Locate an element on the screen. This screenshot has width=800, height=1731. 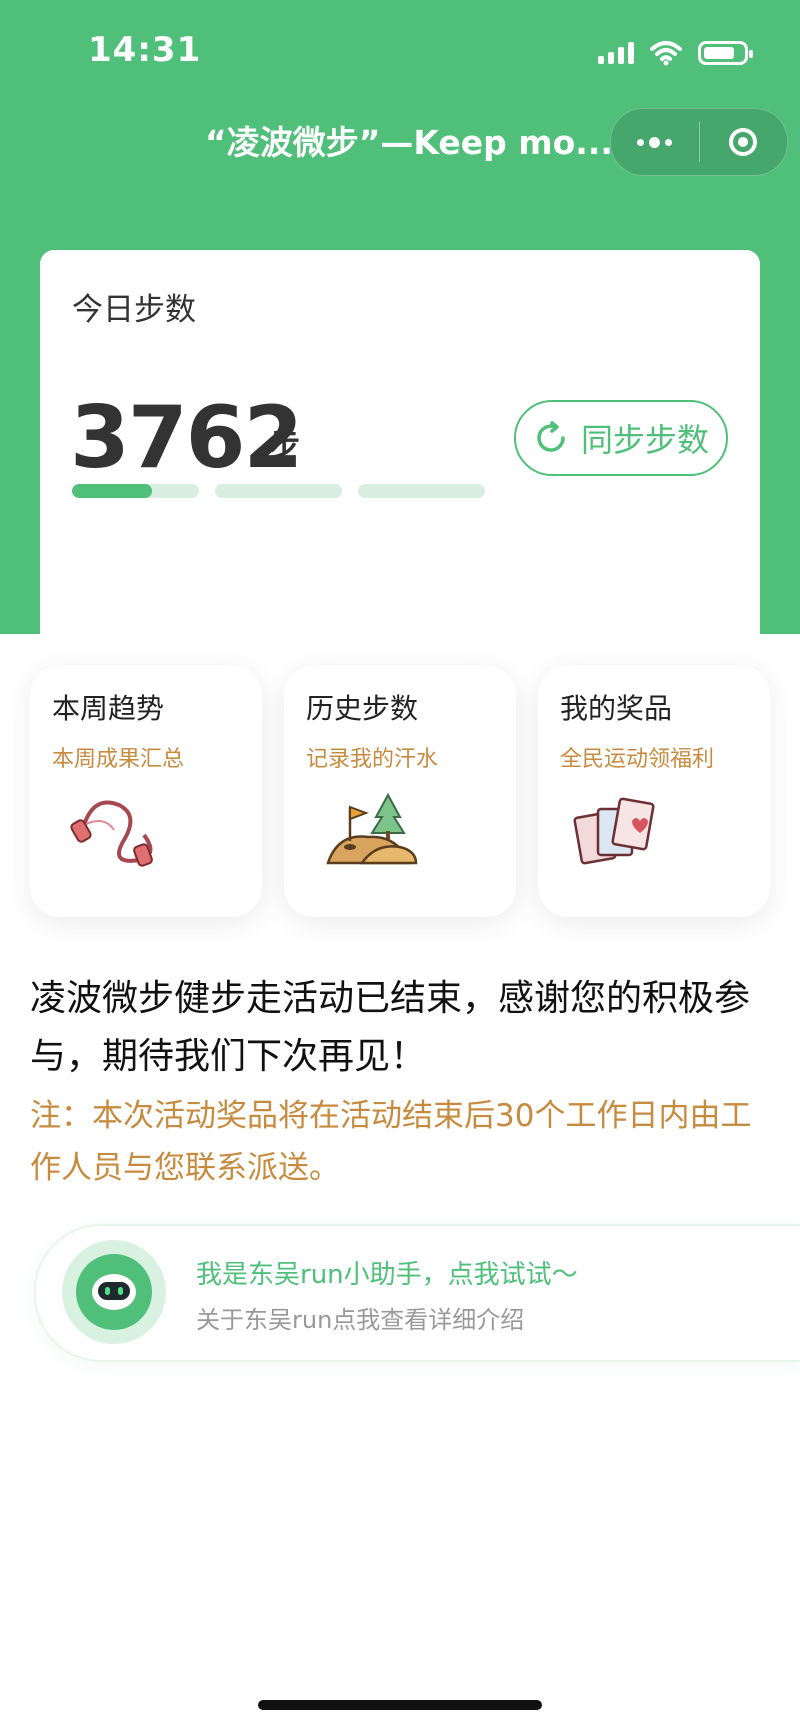
sync-steps-button: 同步步数 is located at coordinates (621, 438).